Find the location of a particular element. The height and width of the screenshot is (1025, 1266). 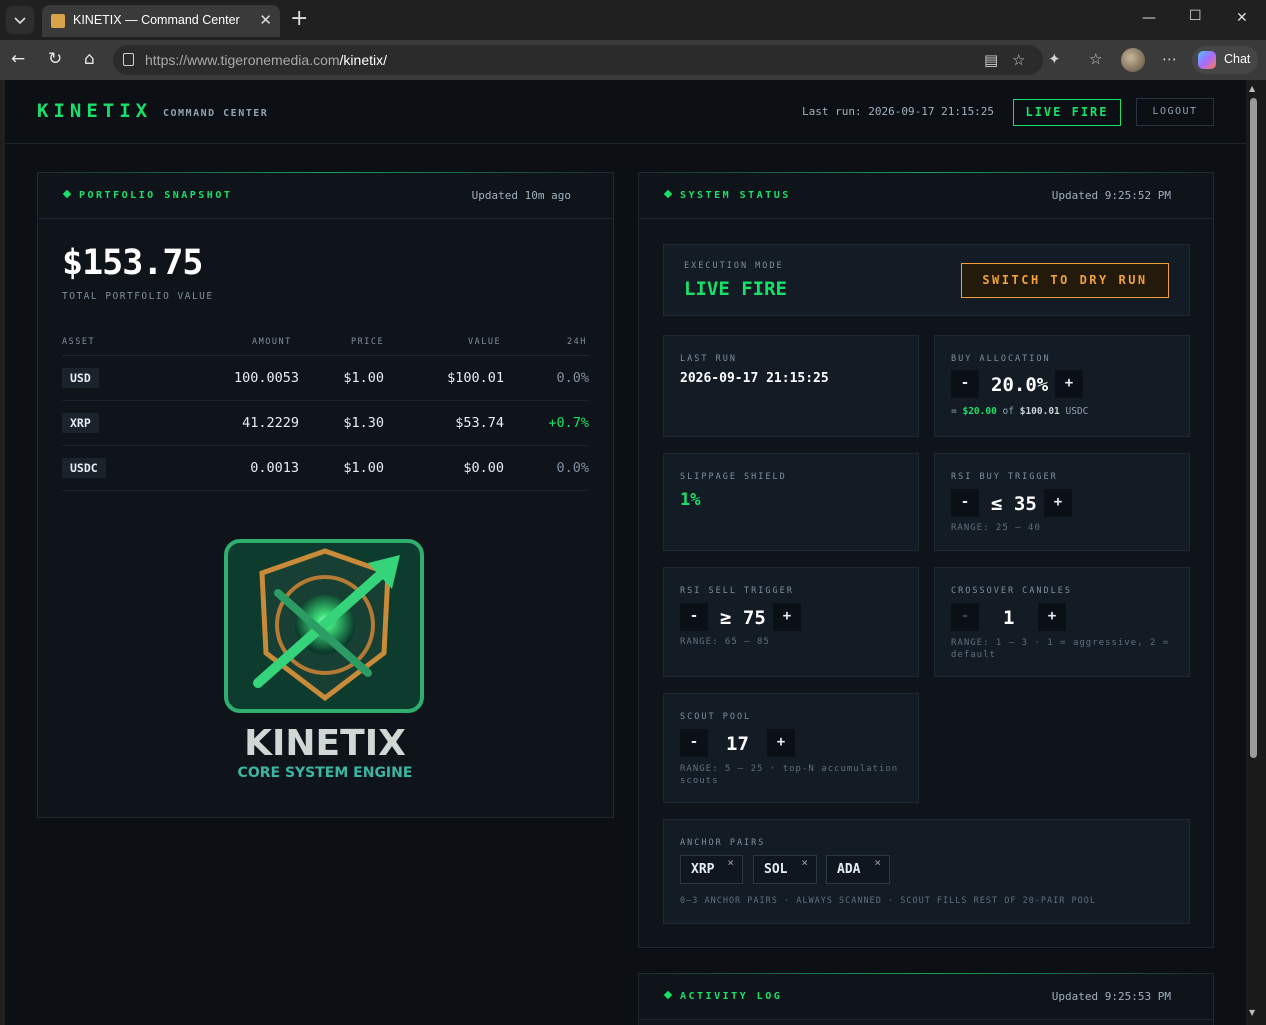

profile-avatar is located at coordinates (1133, 60).